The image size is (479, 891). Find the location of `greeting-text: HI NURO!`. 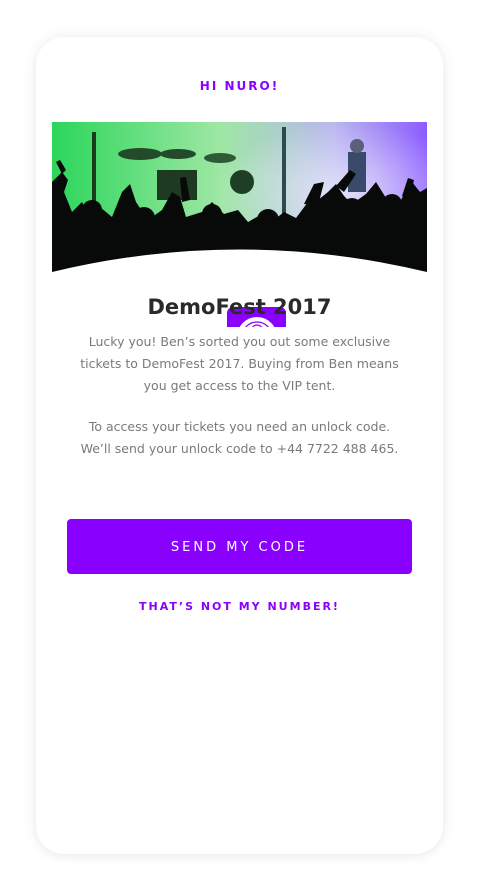

greeting-text: HI NURO! is located at coordinates (239, 86).